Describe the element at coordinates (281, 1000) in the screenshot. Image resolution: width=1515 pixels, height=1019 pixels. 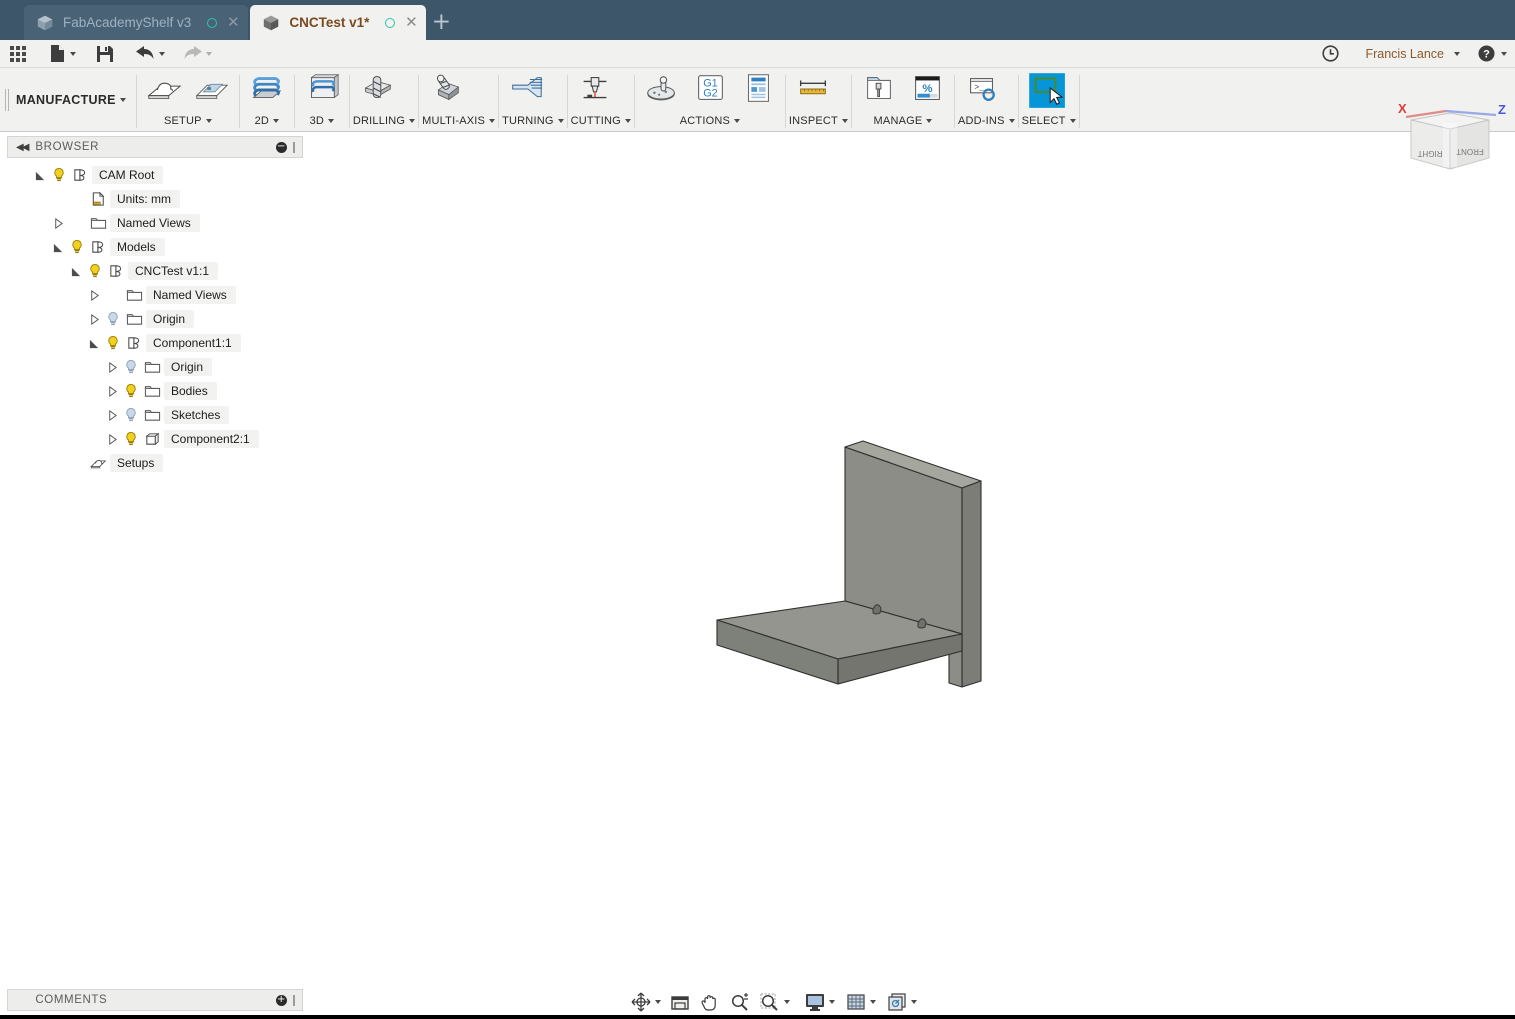
I see `add-comment-icon: +` at that location.